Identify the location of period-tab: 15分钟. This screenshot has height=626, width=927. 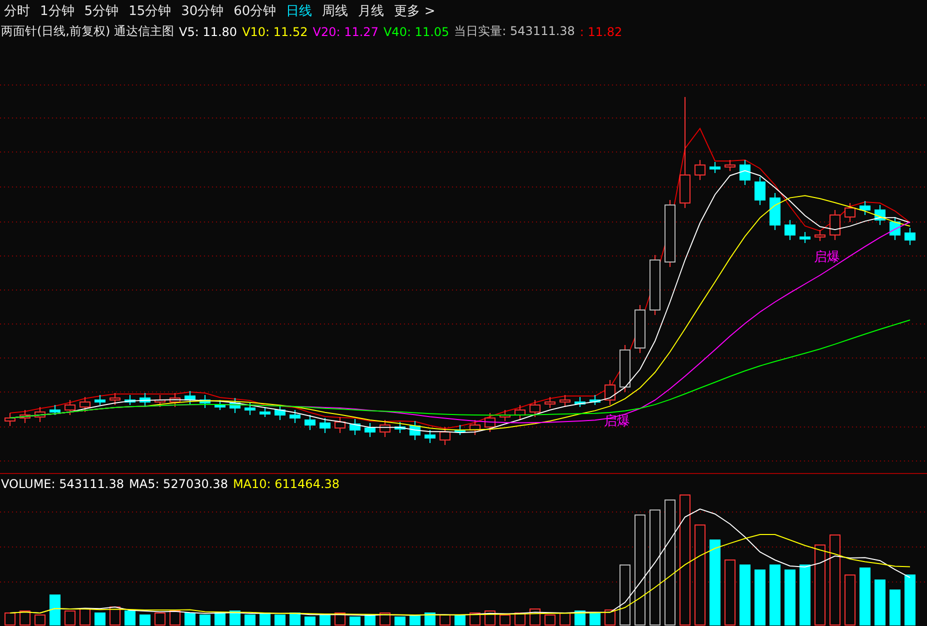
(150, 11).